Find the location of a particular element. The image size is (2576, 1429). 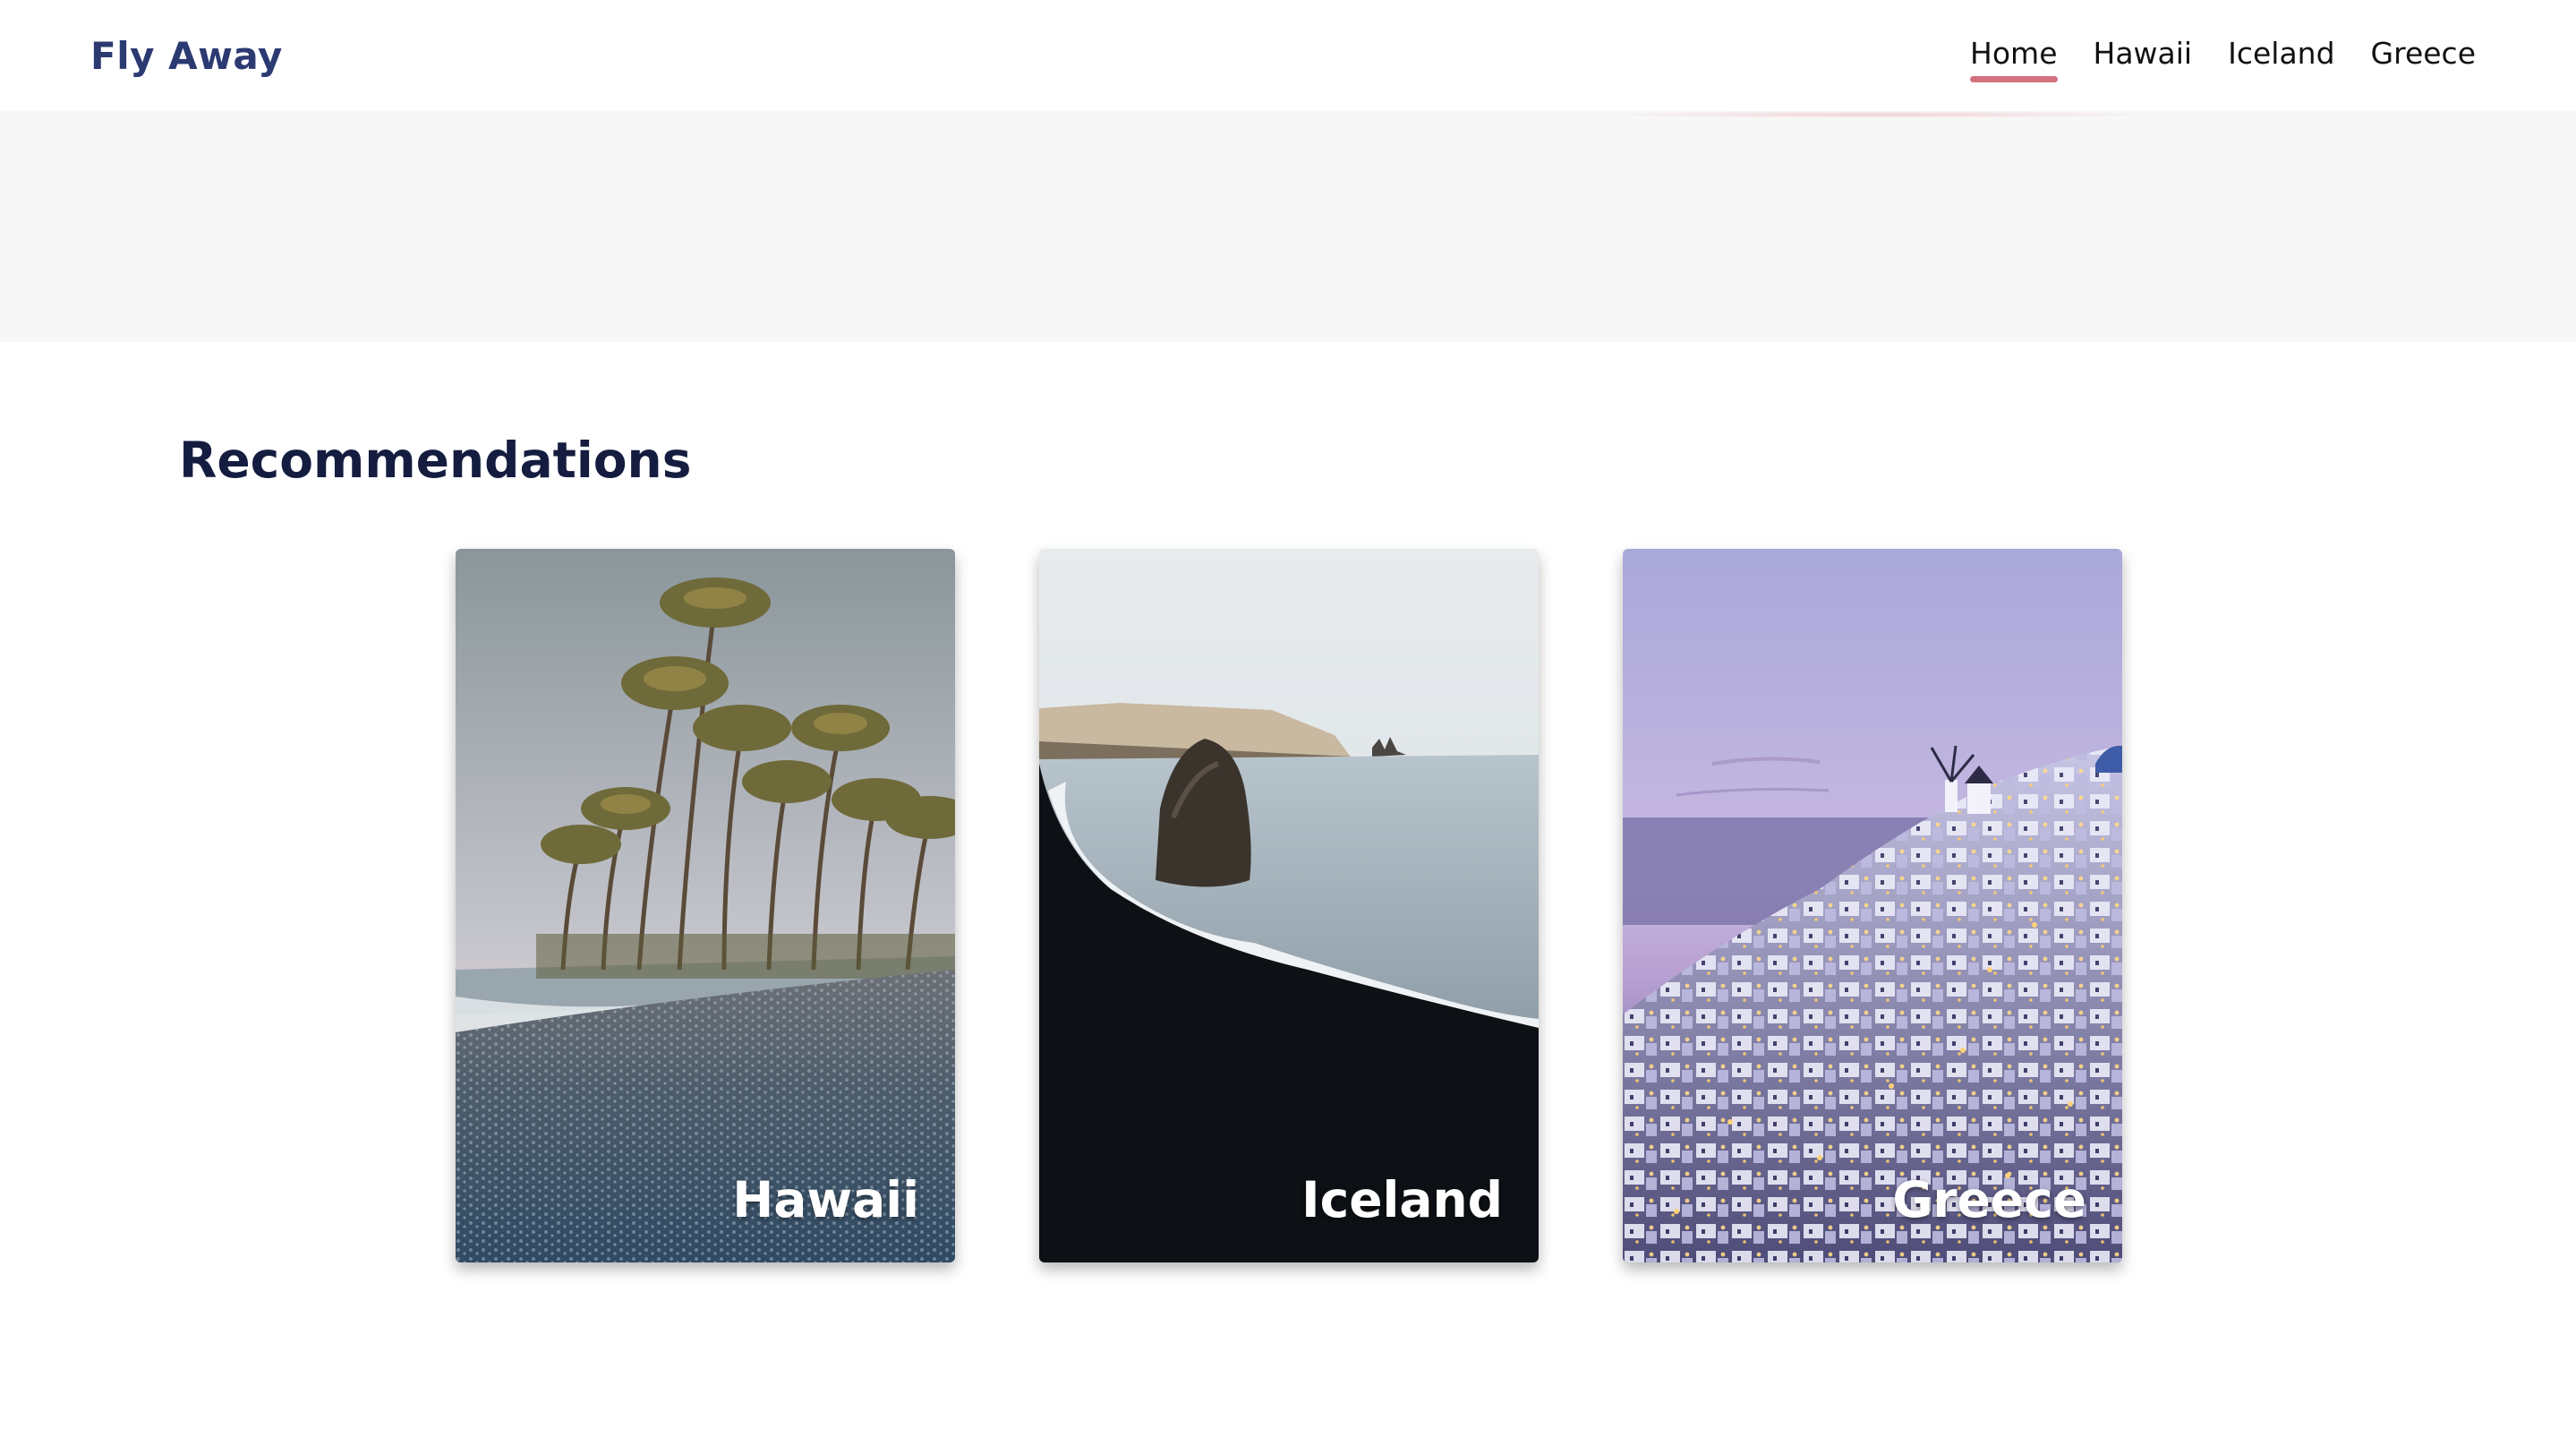

card-iceland-label: Iceland is located at coordinates (1402, 1199).